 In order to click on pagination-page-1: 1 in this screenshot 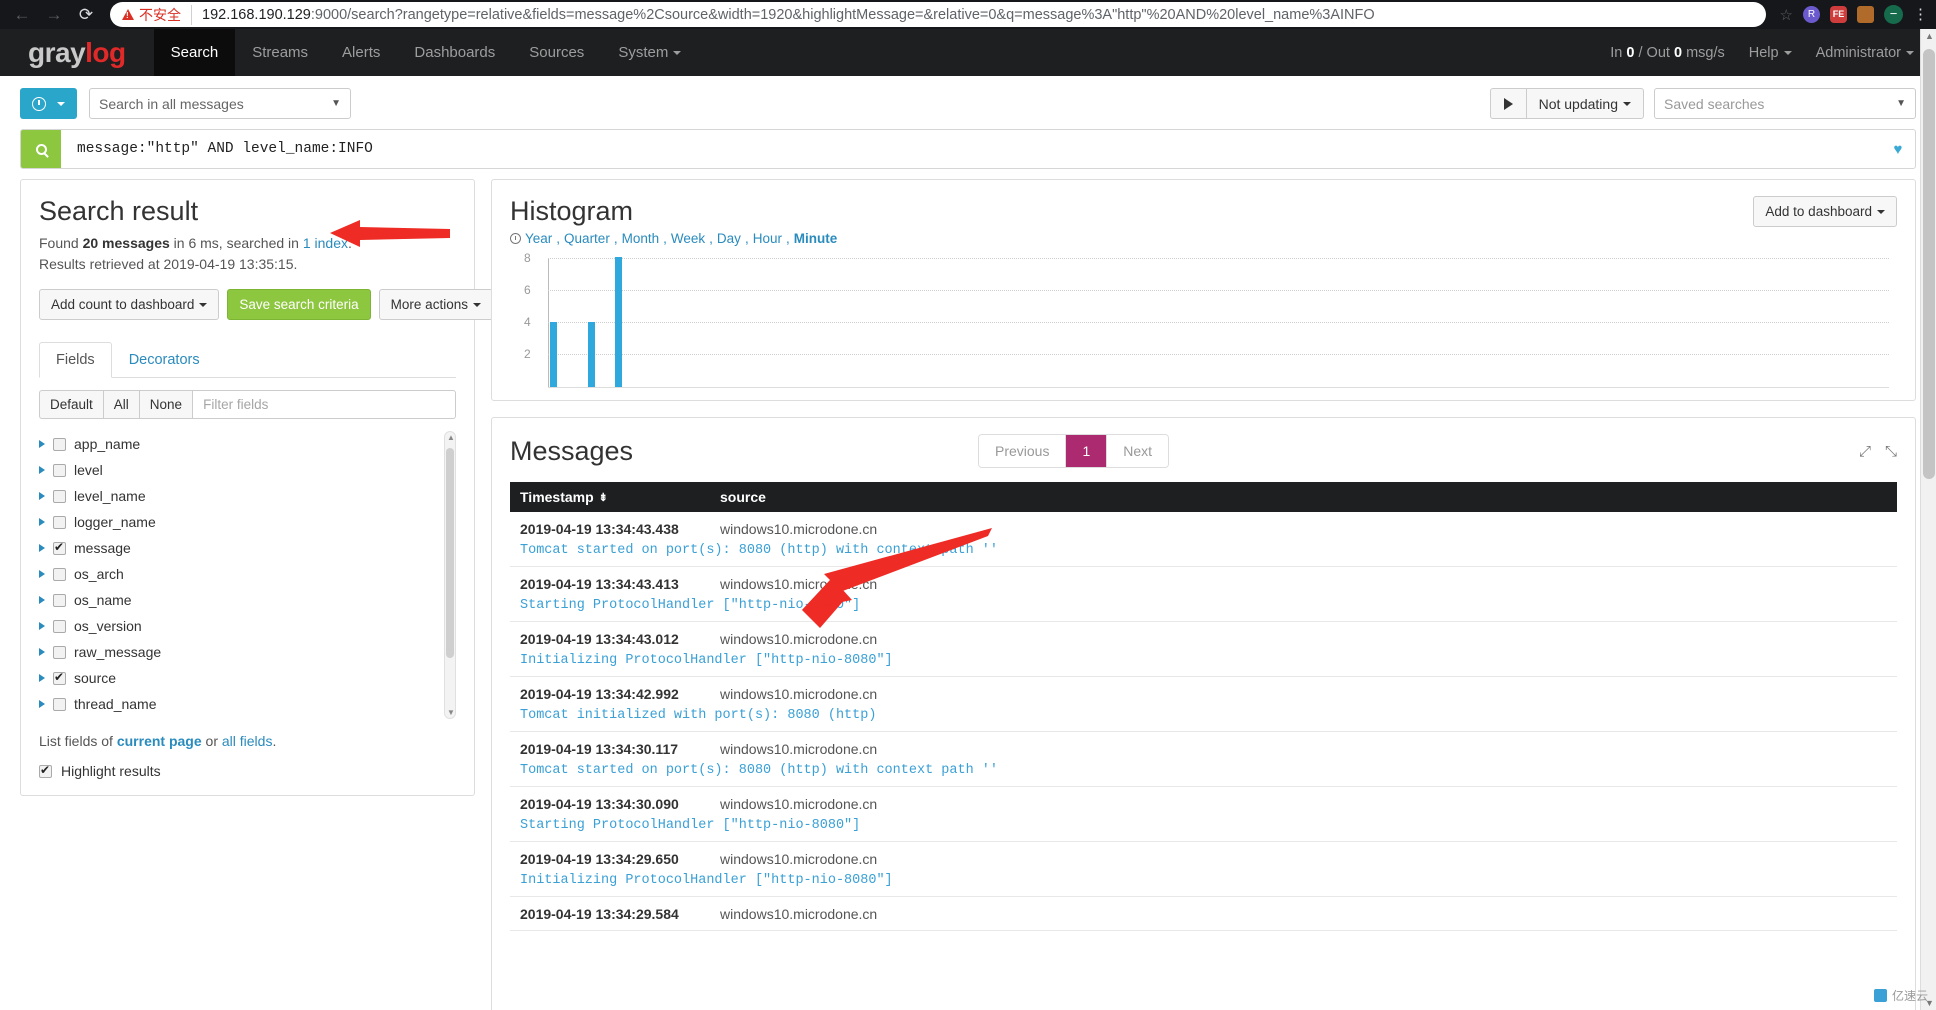, I will do `click(1087, 451)`.